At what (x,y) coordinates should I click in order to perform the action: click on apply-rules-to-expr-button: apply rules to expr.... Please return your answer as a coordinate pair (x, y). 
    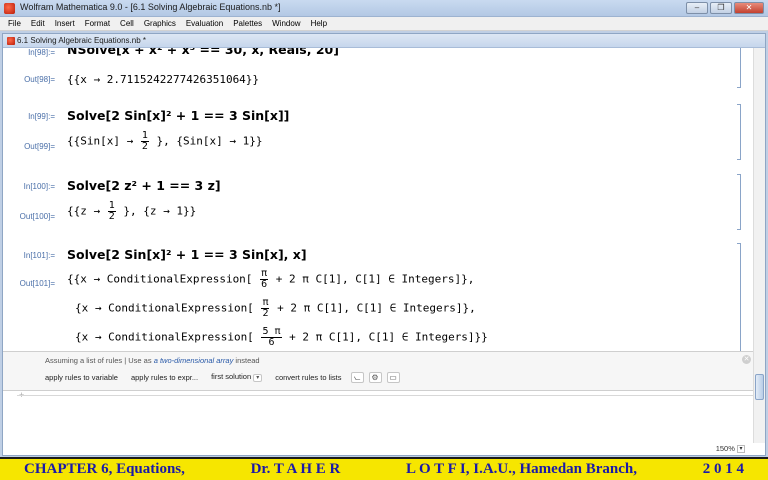
    Looking at the image, I should click on (164, 377).